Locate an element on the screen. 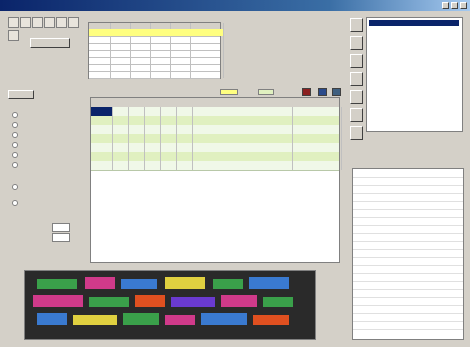  settings-icon is located at coordinates (356, 61).